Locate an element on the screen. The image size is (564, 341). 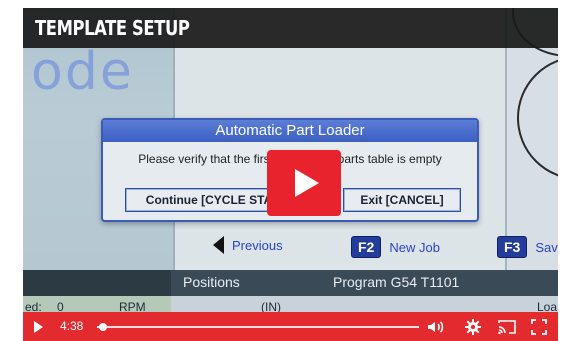
previous-label: Previous is located at coordinates (257, 245).